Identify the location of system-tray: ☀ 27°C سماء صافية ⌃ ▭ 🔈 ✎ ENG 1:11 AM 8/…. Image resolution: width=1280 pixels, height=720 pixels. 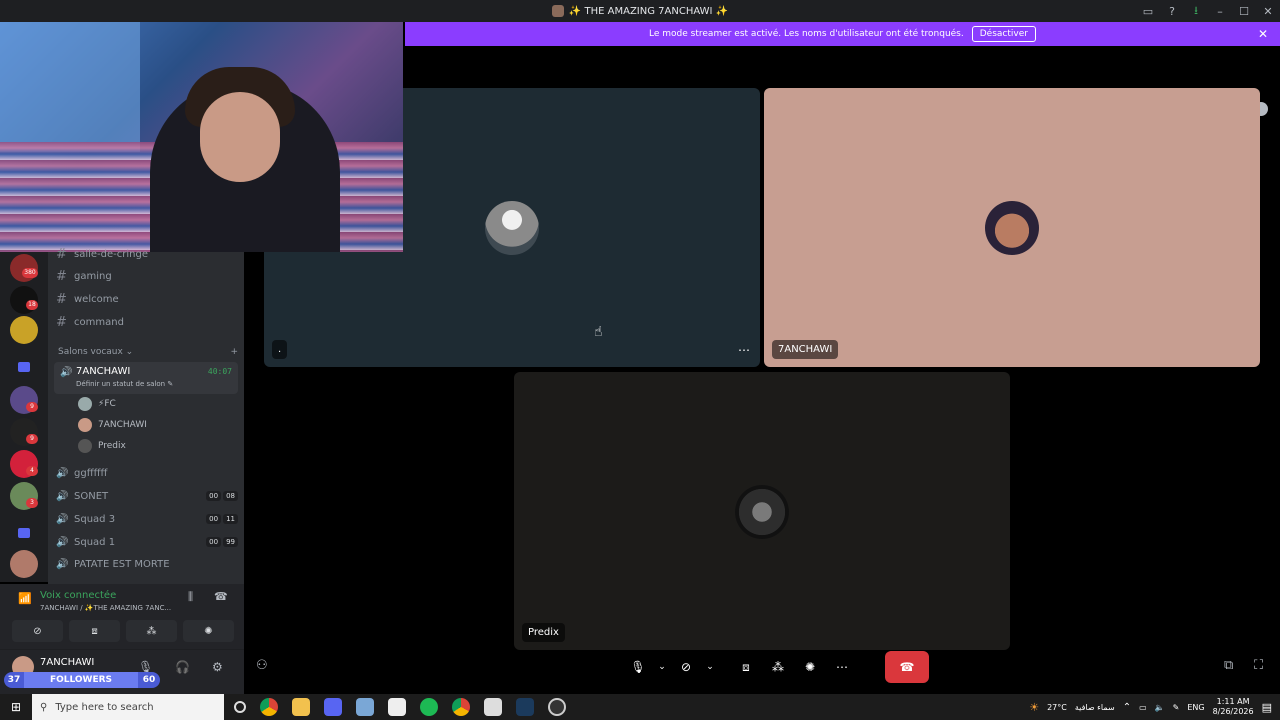
(1154, 707).